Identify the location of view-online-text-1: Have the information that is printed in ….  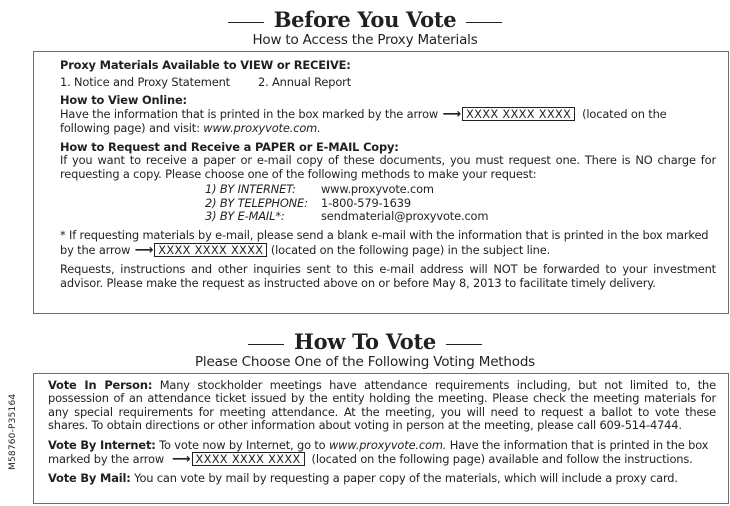
(249, 114).